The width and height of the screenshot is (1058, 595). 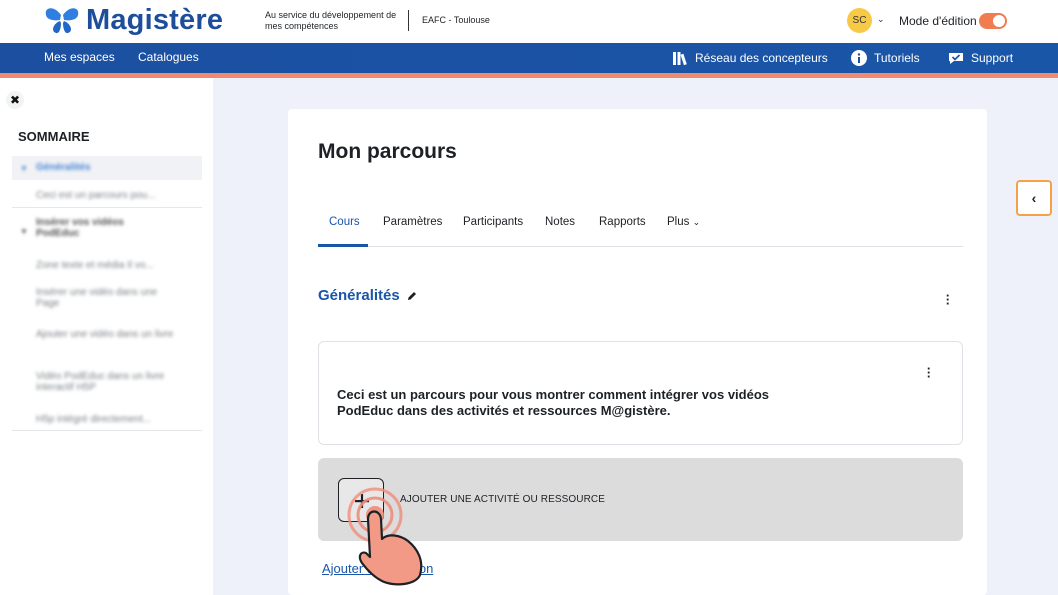 I want to click on tab-label: Plus, so click(x=678, y=222).